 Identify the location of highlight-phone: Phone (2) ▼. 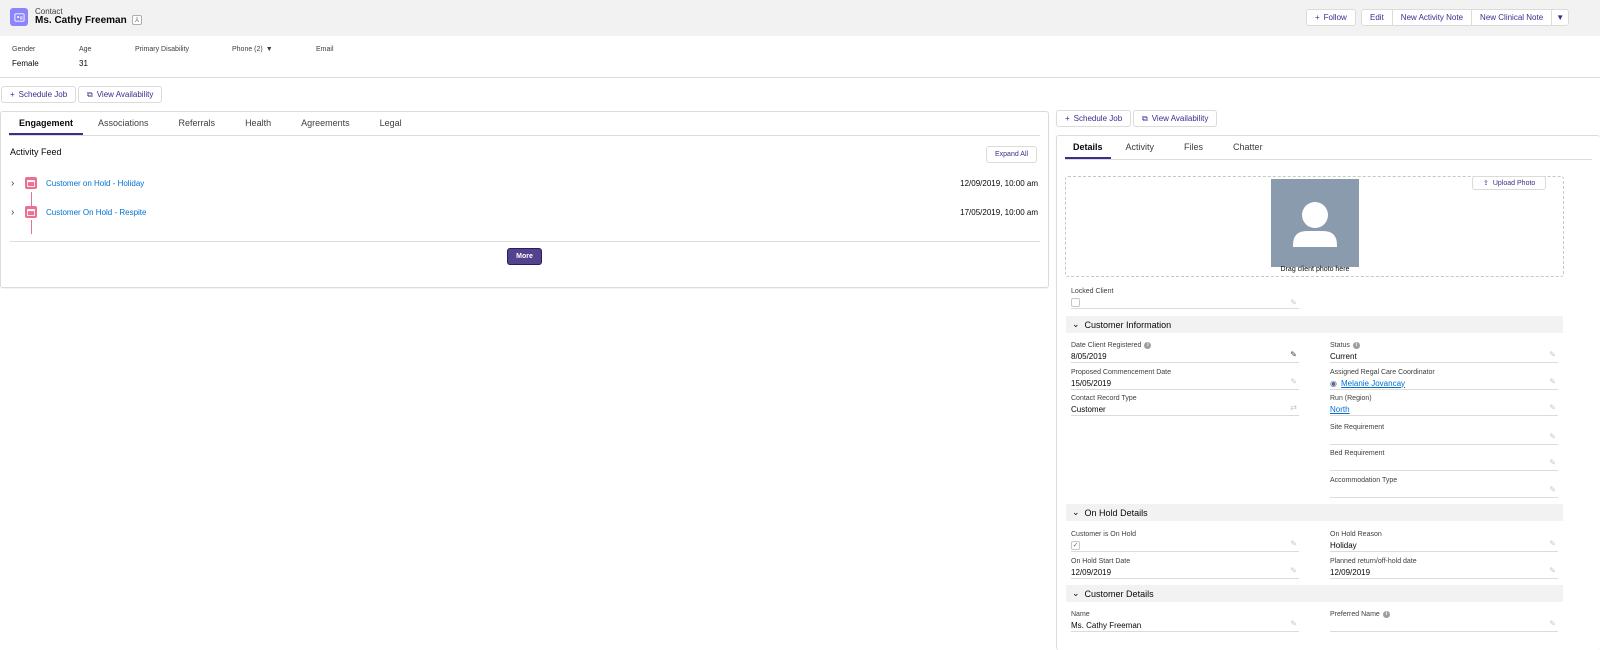
(252, 52).